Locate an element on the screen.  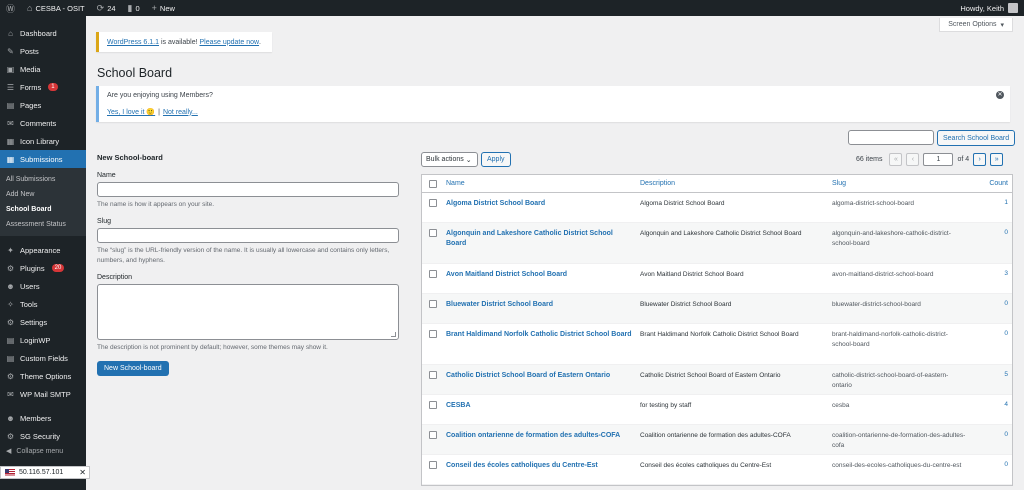
sidebar-item-settings: ⚙ Settings is located at coordinates (43, 322).